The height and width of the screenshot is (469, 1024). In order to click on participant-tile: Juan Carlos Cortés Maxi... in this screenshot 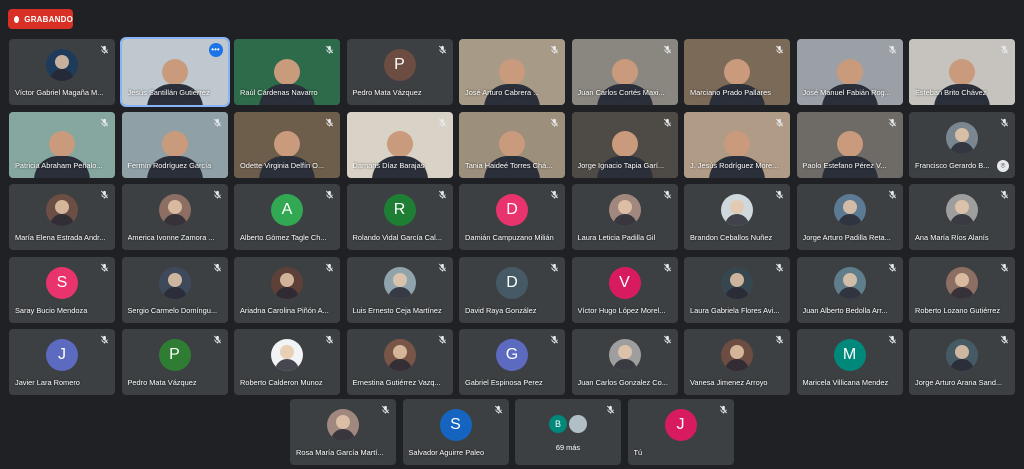, I will do `click(624, 72)`.